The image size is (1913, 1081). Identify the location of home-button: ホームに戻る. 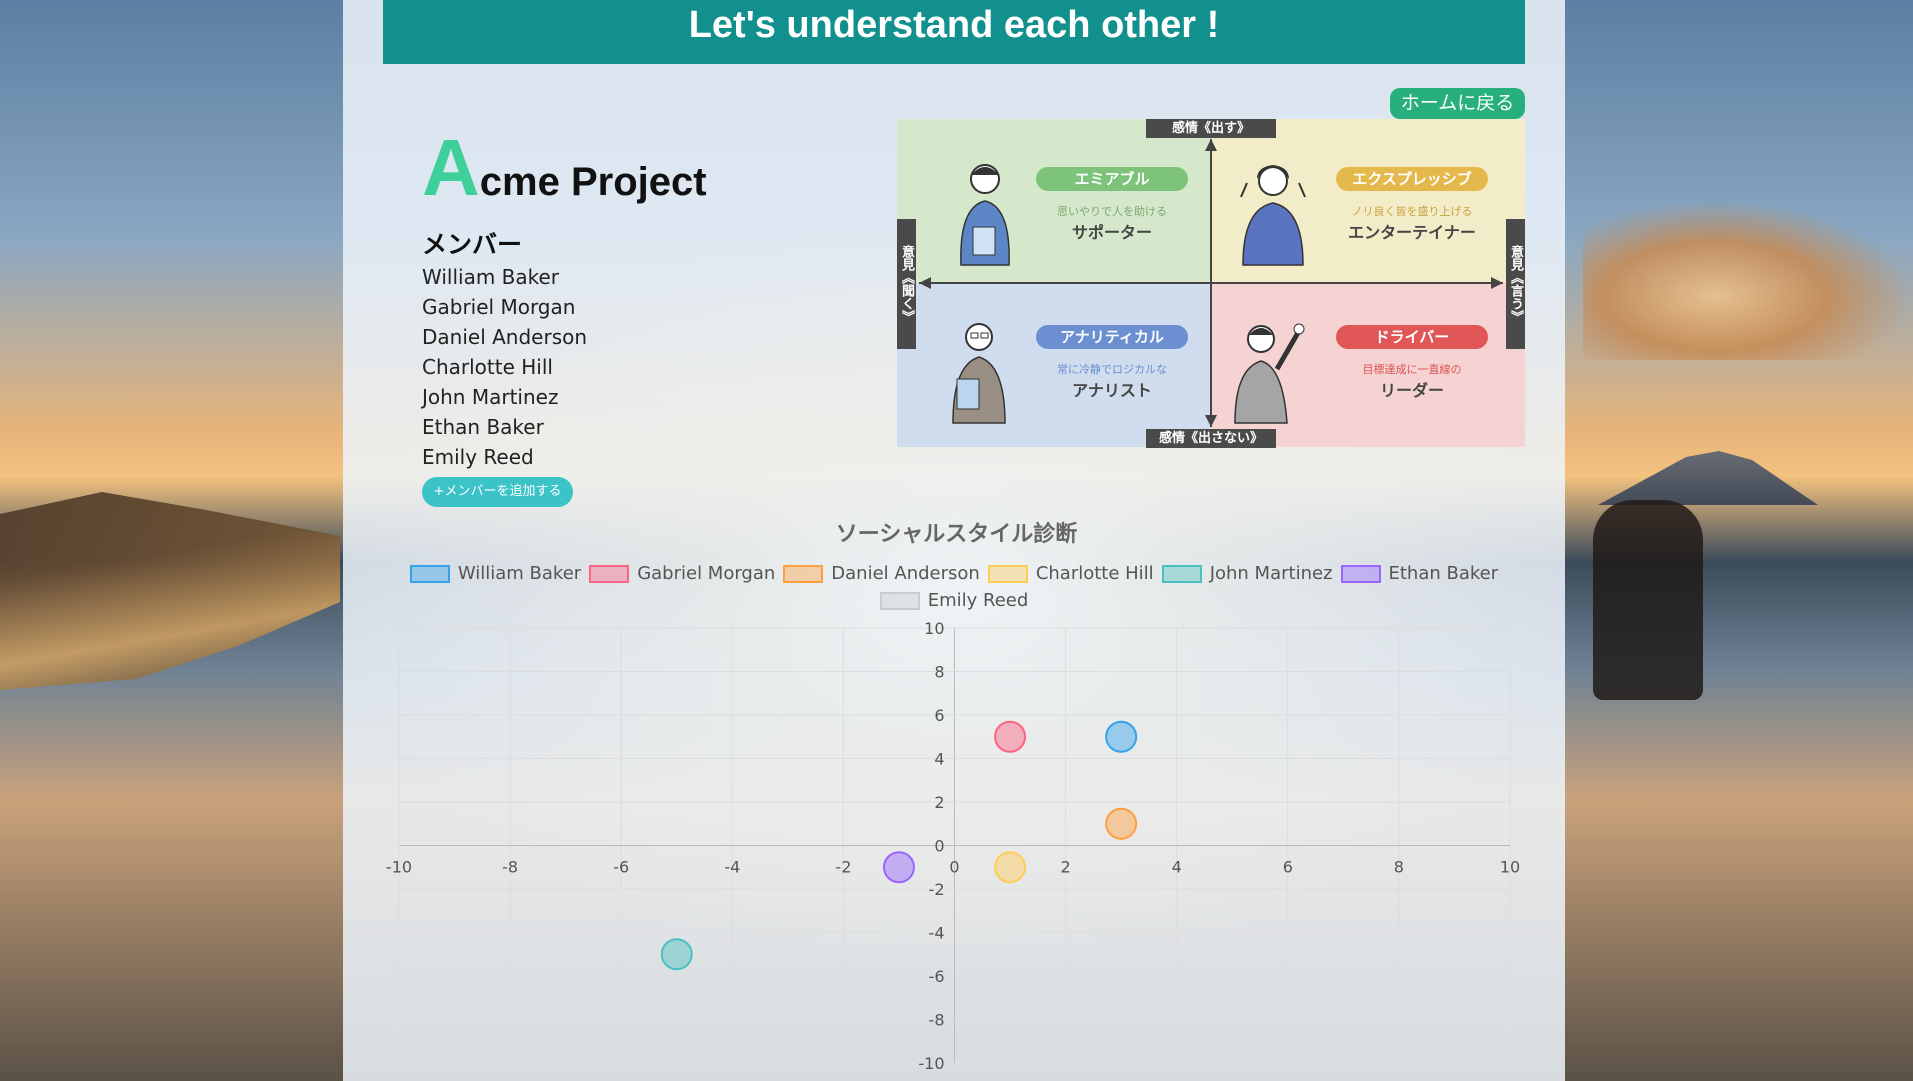
(1457, 103).